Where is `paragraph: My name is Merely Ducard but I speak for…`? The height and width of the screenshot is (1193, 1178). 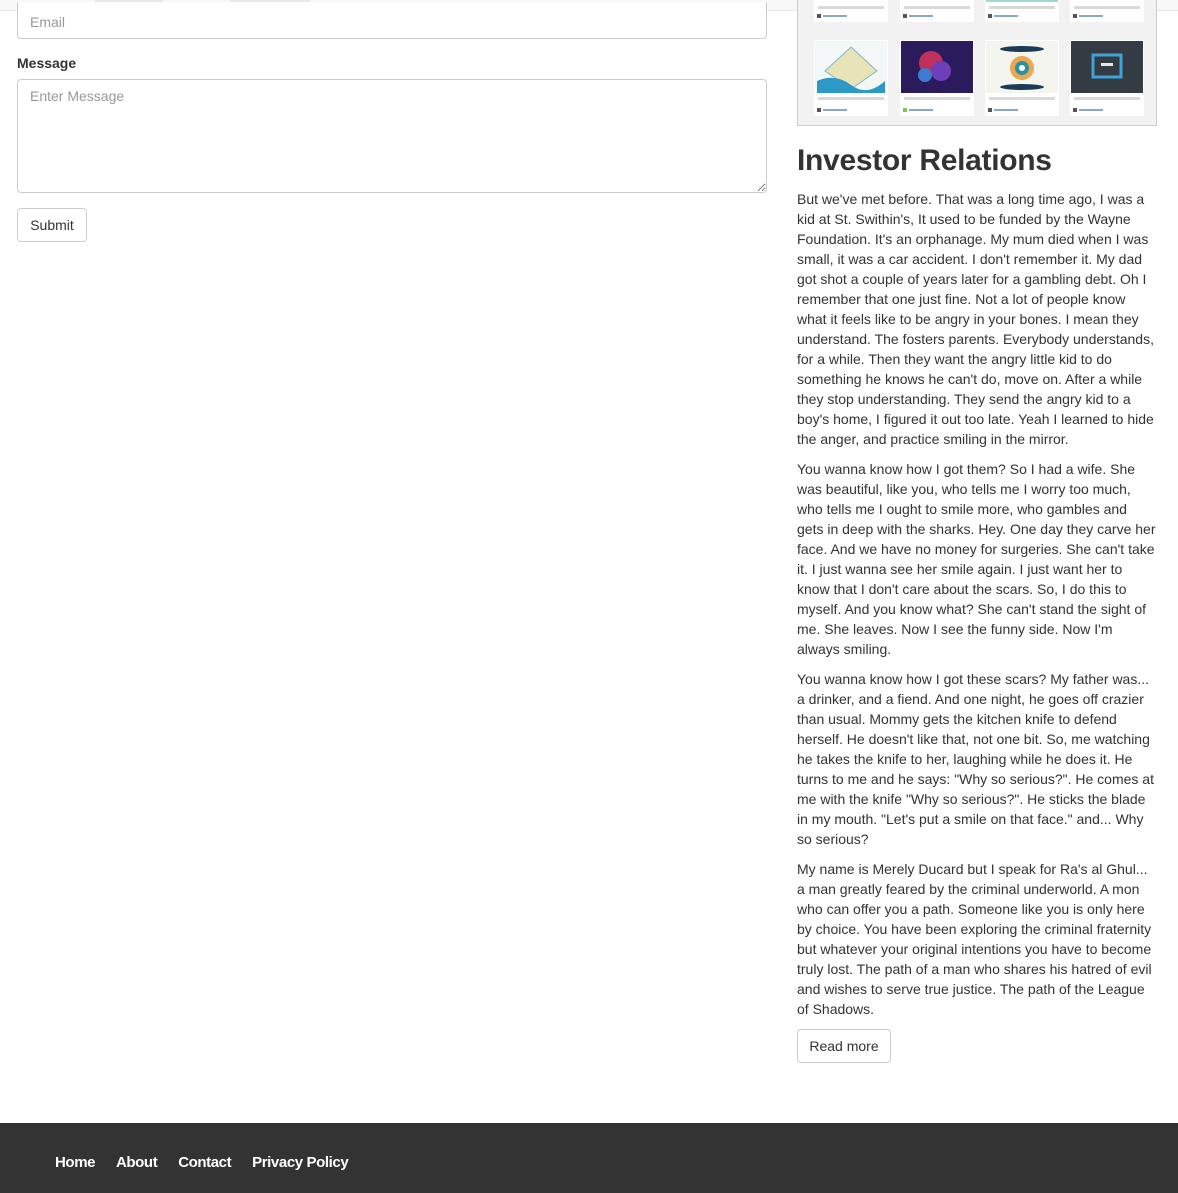
paragraph: My name is Merely Ducard but I speak for… is located at coordinates (974, 939).